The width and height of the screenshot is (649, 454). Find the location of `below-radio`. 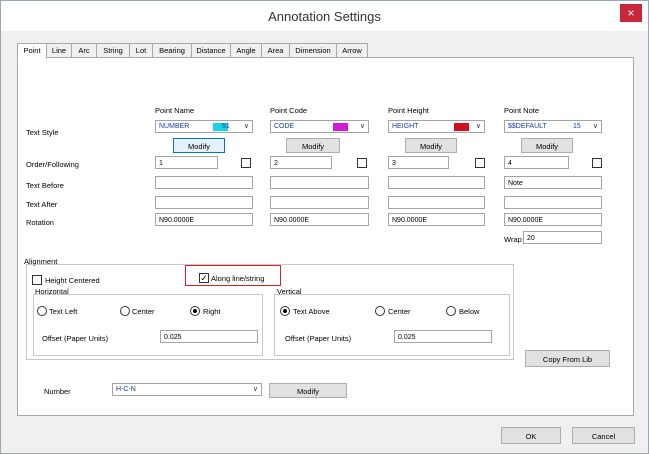

below-radio is located at coordinates (451, 311).